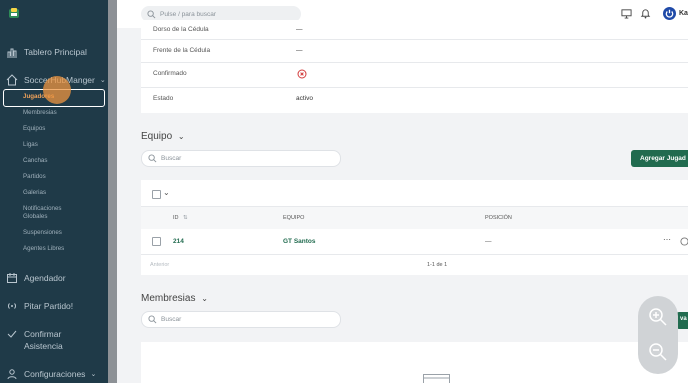 The width and height of the screenshot is (688, 383). What do you see at coordinates (182, 50) in the screenshot?
I see `detail-label-frente: Frente de la Cédula` at bounding box center [182, 50].